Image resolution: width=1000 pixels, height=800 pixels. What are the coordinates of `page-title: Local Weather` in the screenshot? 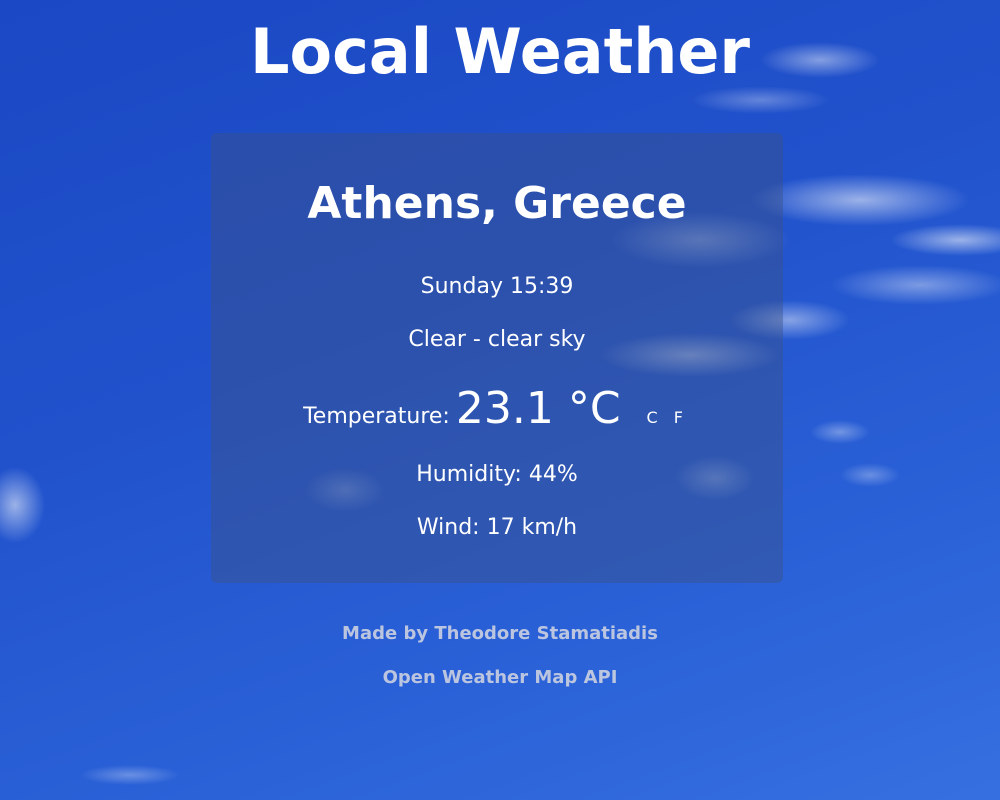 It's located at (500, 51).